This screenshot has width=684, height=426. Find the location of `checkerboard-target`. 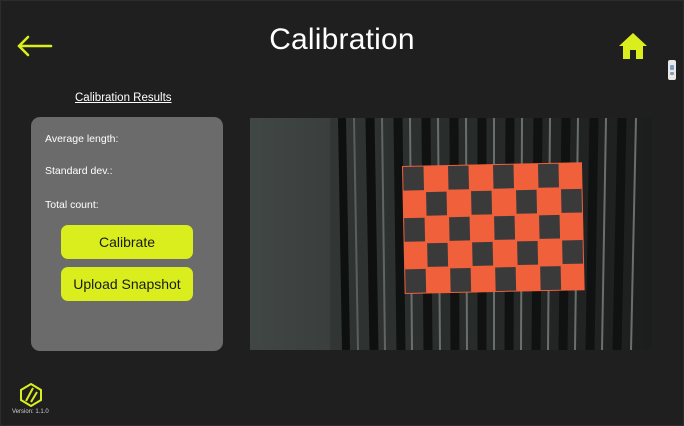

checkerboard-target is located at coordinates (493, 228).